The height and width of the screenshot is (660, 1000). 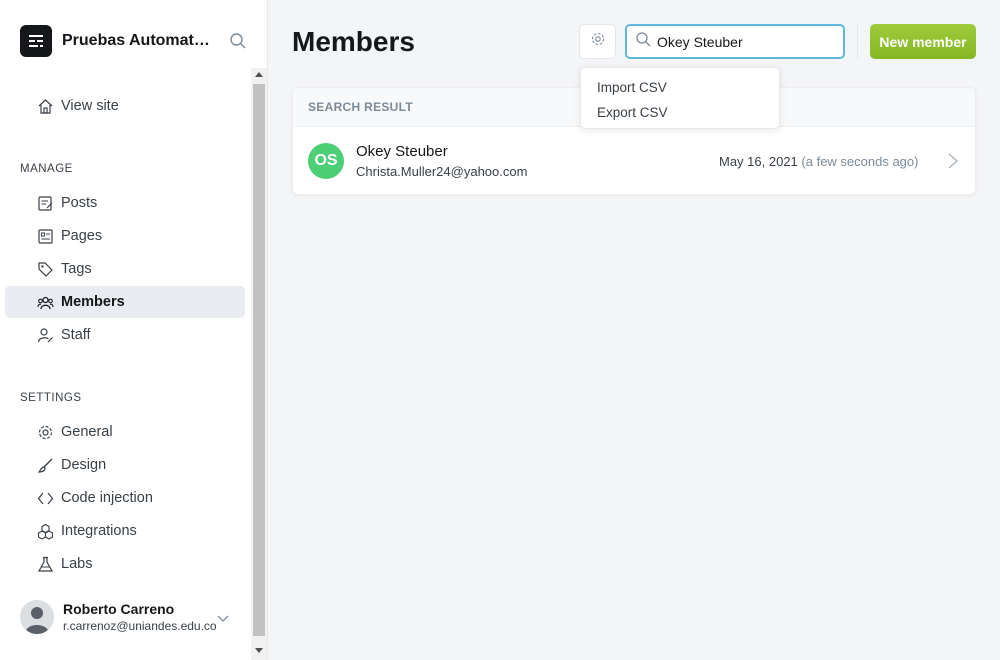 What do you see at coordinates (45, 236) in the screenshot?
I see `pages-icon` at bounding box center [45, 236].